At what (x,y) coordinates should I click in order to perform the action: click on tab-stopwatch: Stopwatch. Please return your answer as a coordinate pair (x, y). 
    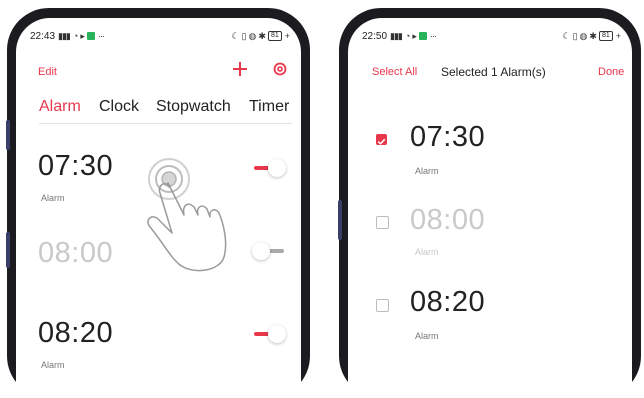
    Looking at the image, I should click on (193, 107).